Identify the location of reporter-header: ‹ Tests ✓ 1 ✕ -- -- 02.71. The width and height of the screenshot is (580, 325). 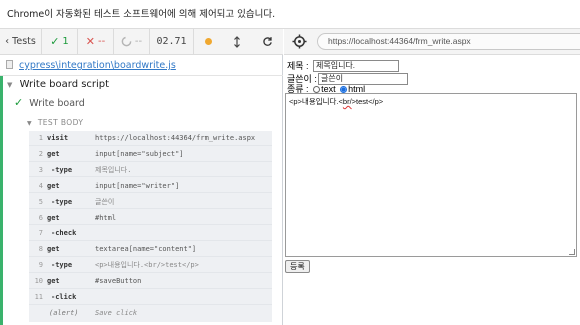
(141, 41).